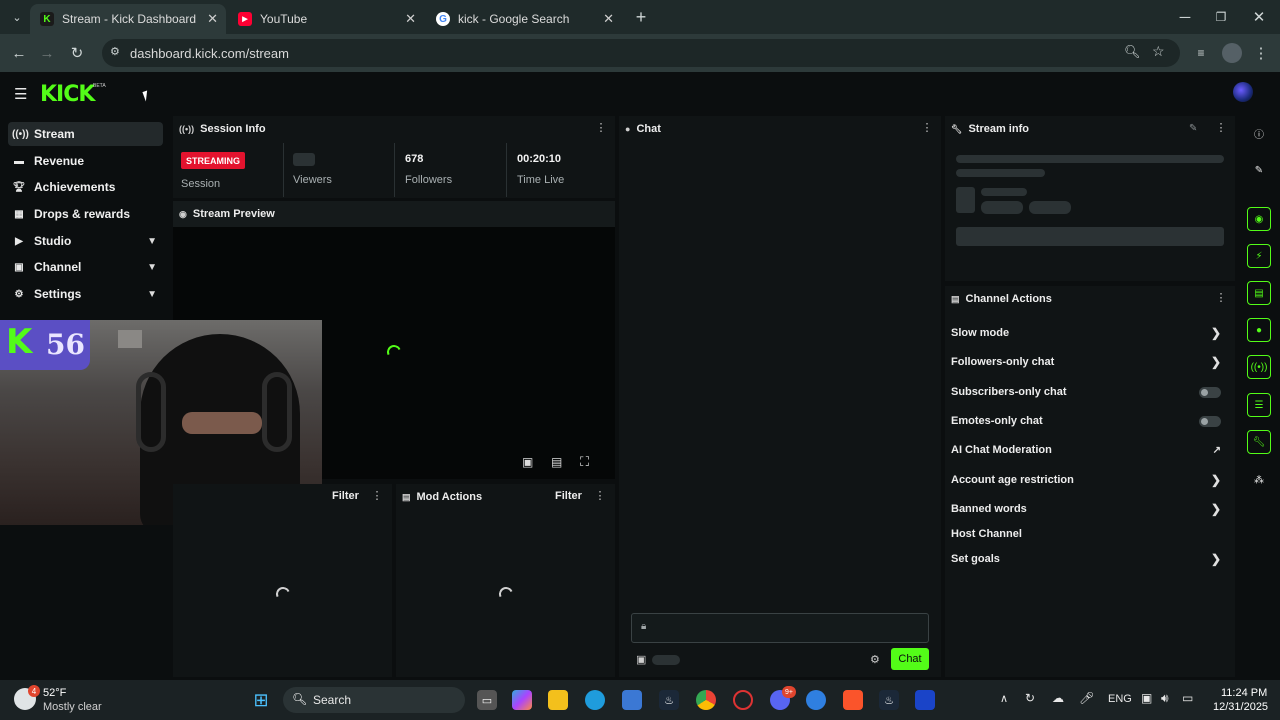 This screenshot has width=1280, height=720. What do you see at coordinates (1259, 219) in the screenshot?
I see `preview-toggle-icon: ◉` at bounding box center [1259, 219].